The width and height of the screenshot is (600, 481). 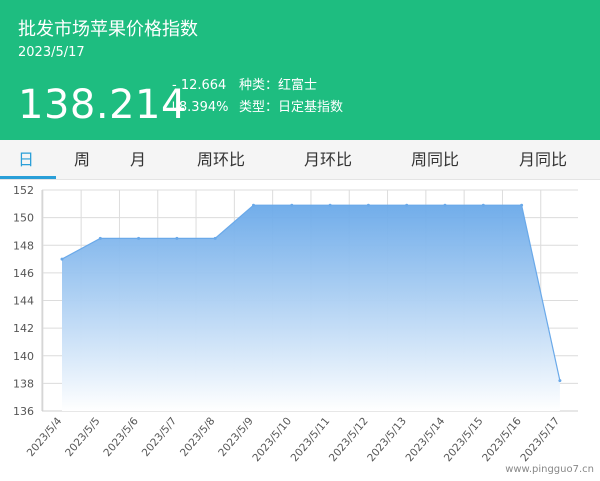 I want to click on index-type-label: 类型：日定基指数, so click(x=291, y=107).